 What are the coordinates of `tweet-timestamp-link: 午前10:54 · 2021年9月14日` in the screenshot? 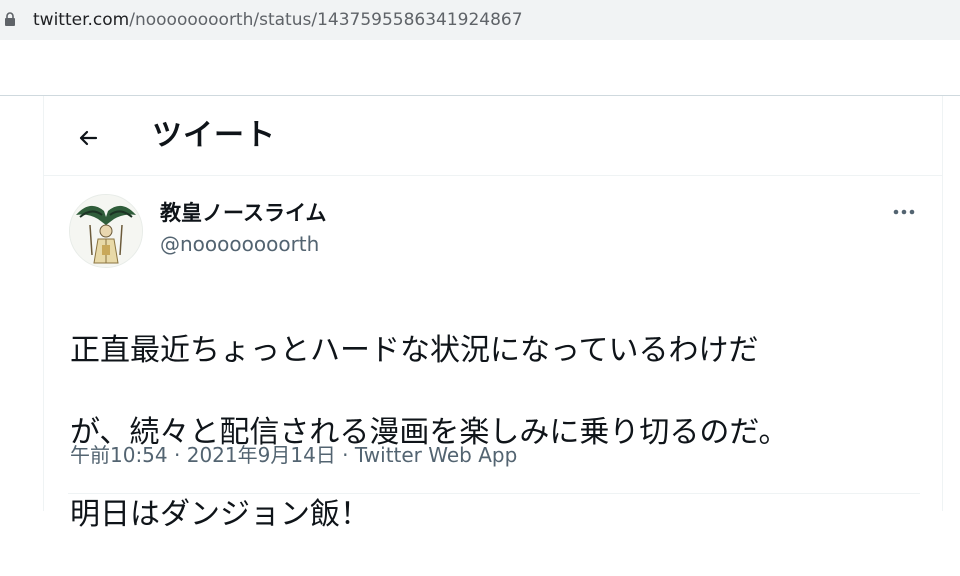 It's located at (203, 455).